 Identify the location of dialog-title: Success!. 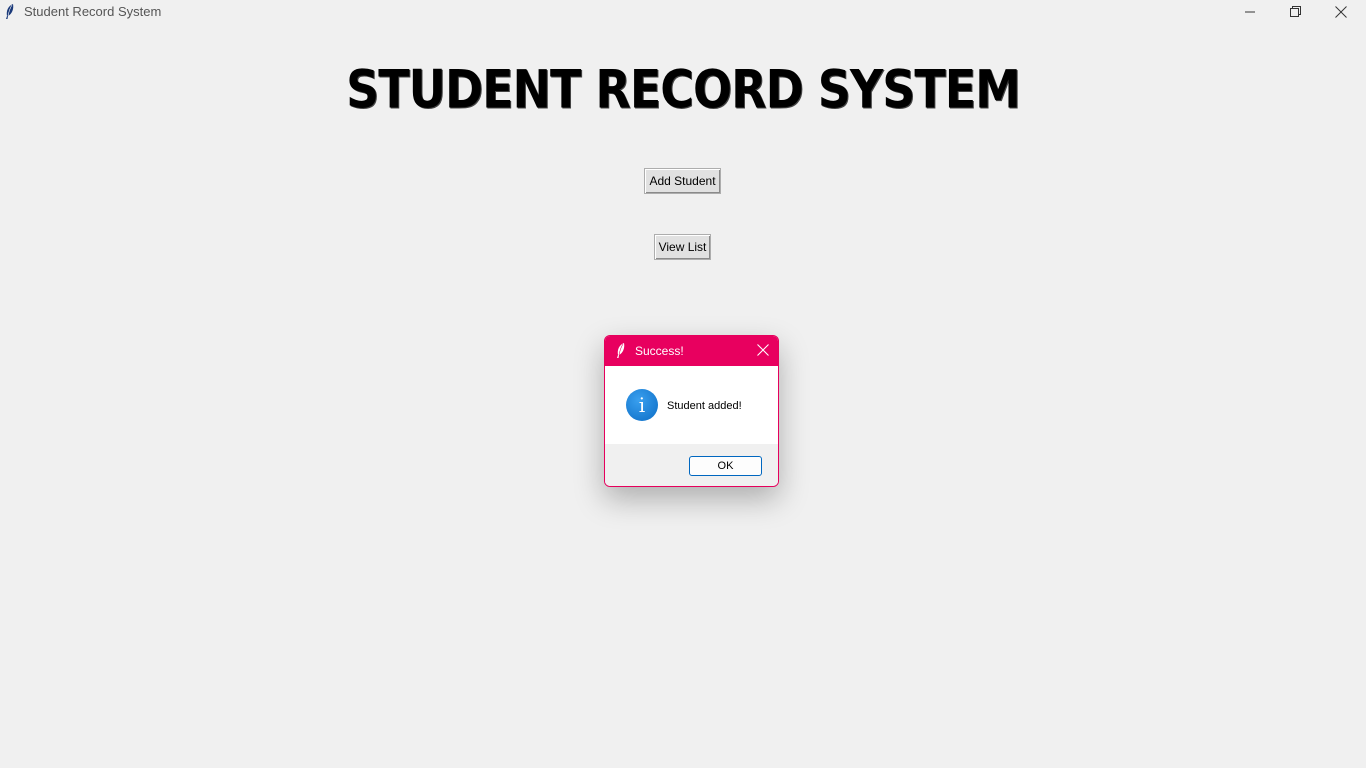
(659, 351).